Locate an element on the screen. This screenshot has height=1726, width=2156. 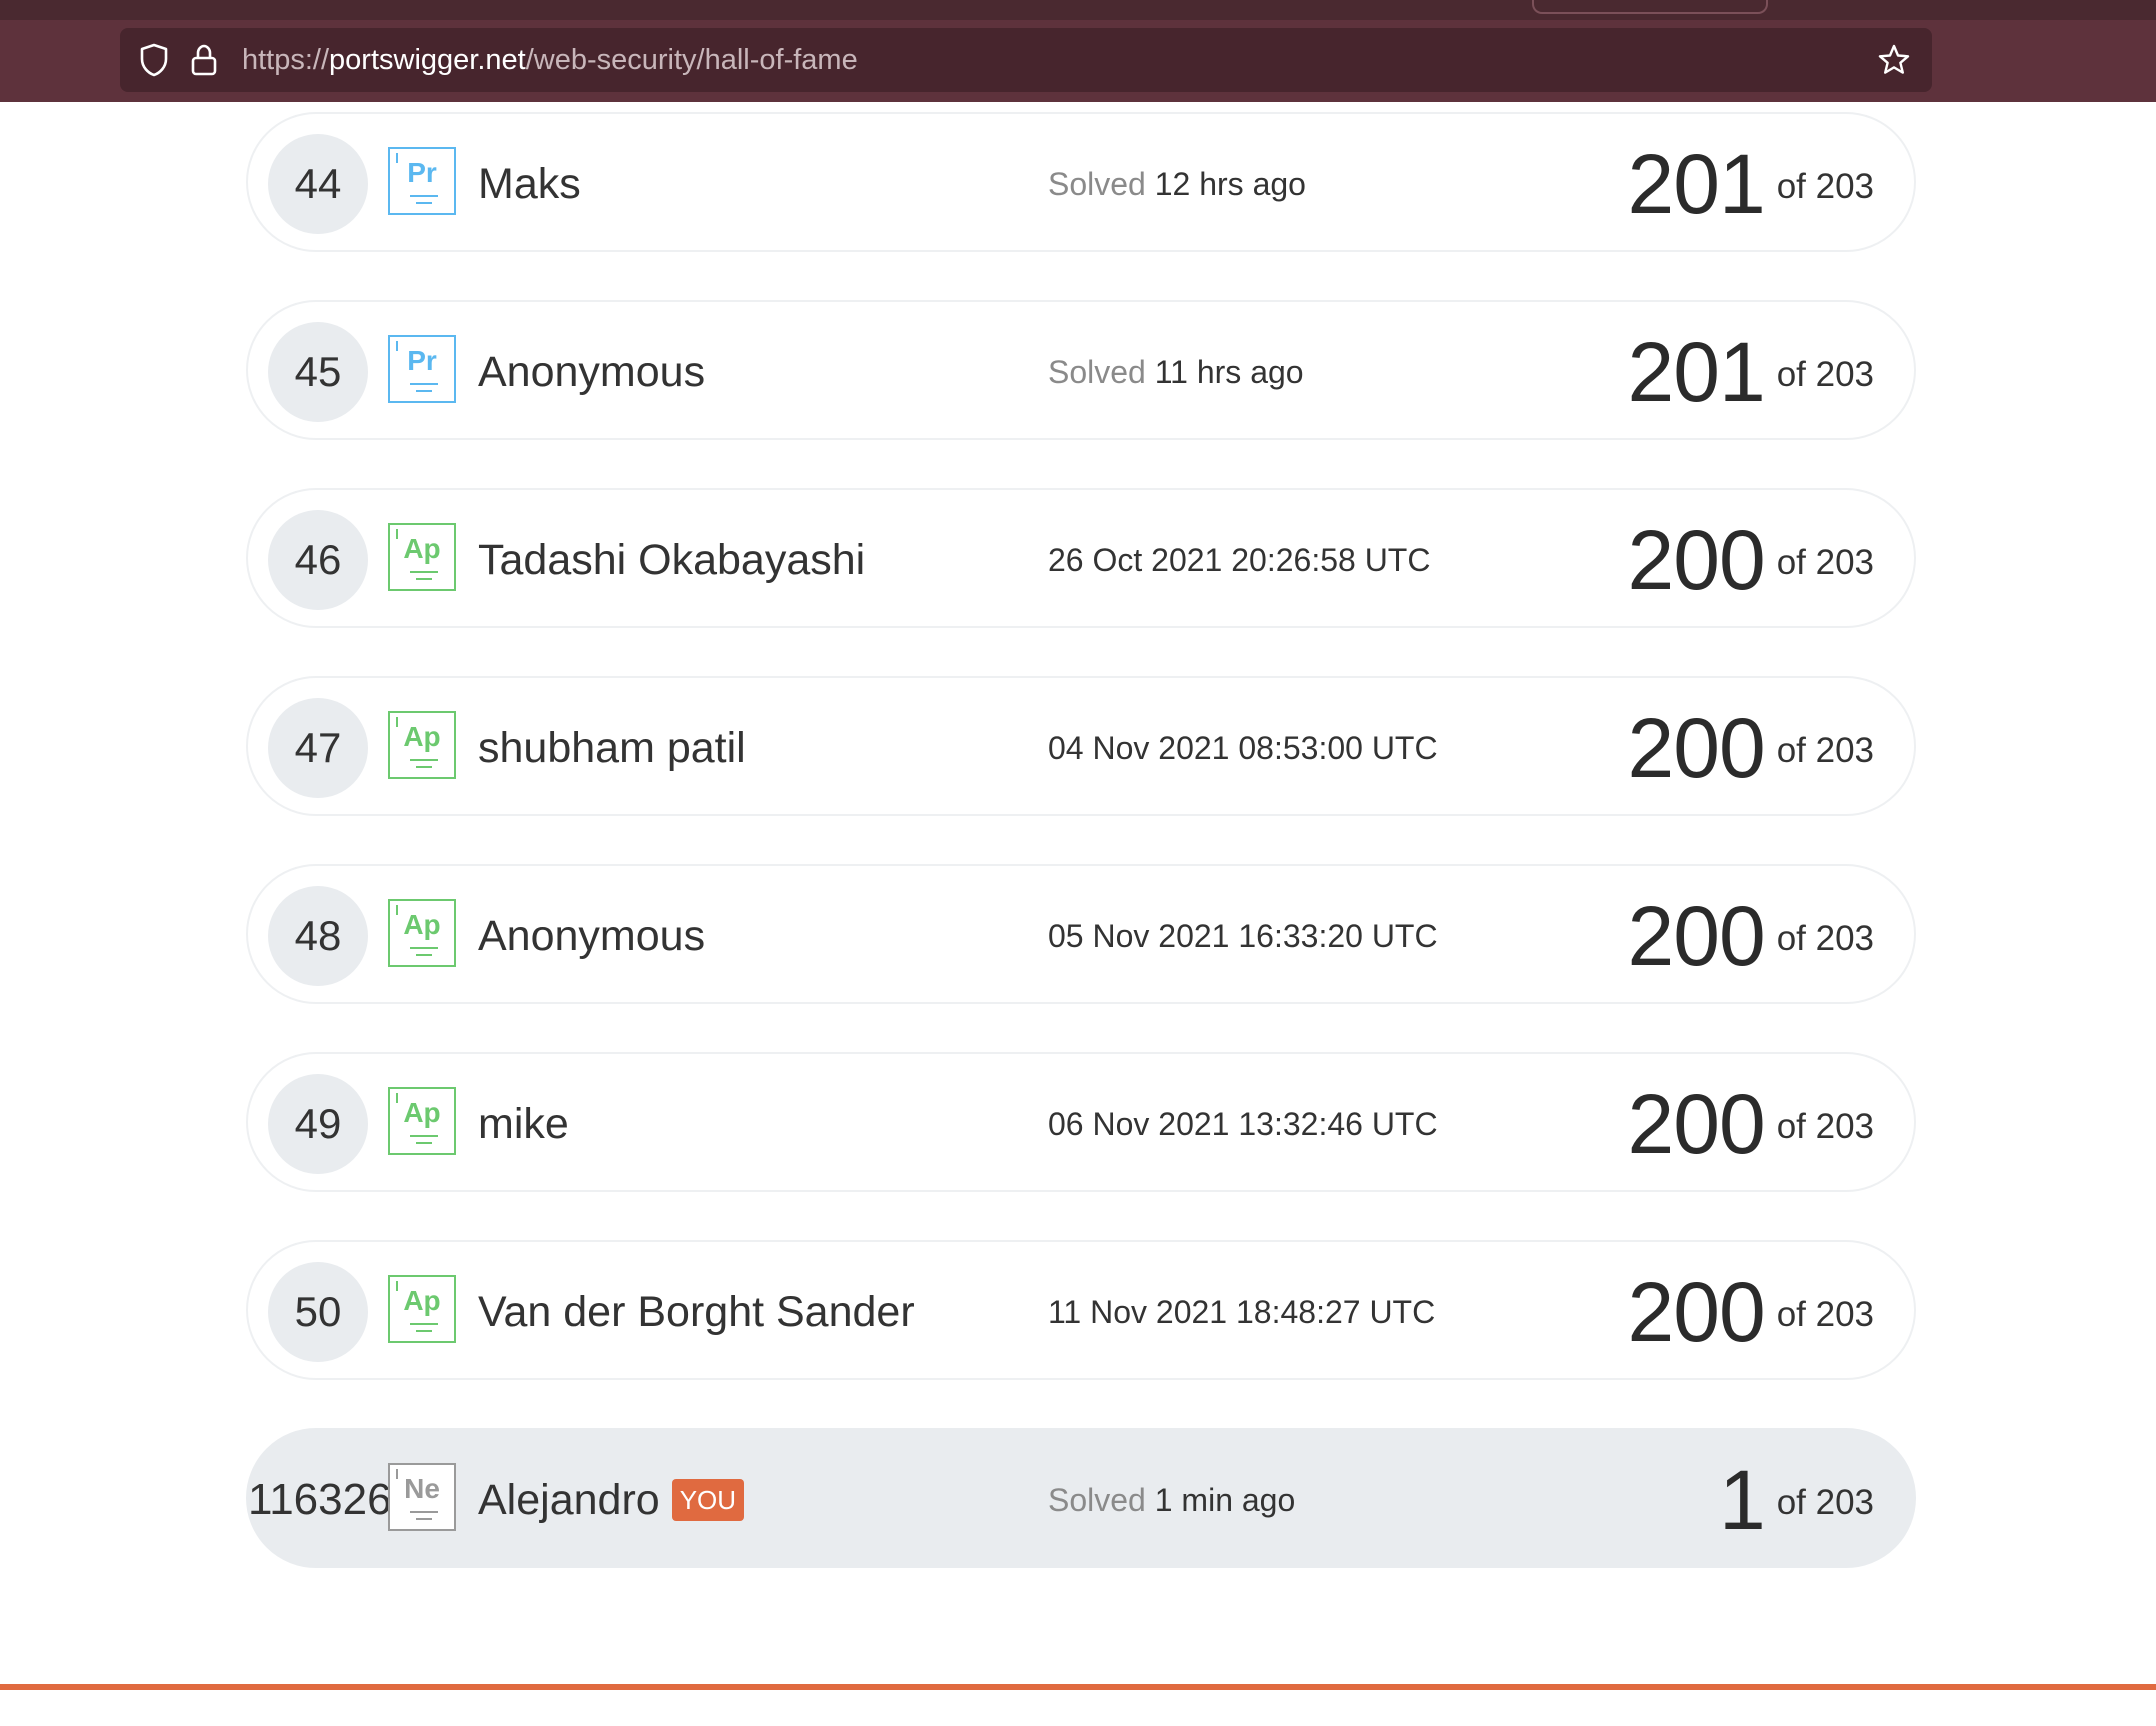
browser-tab is located at coordinates (1650, 7).